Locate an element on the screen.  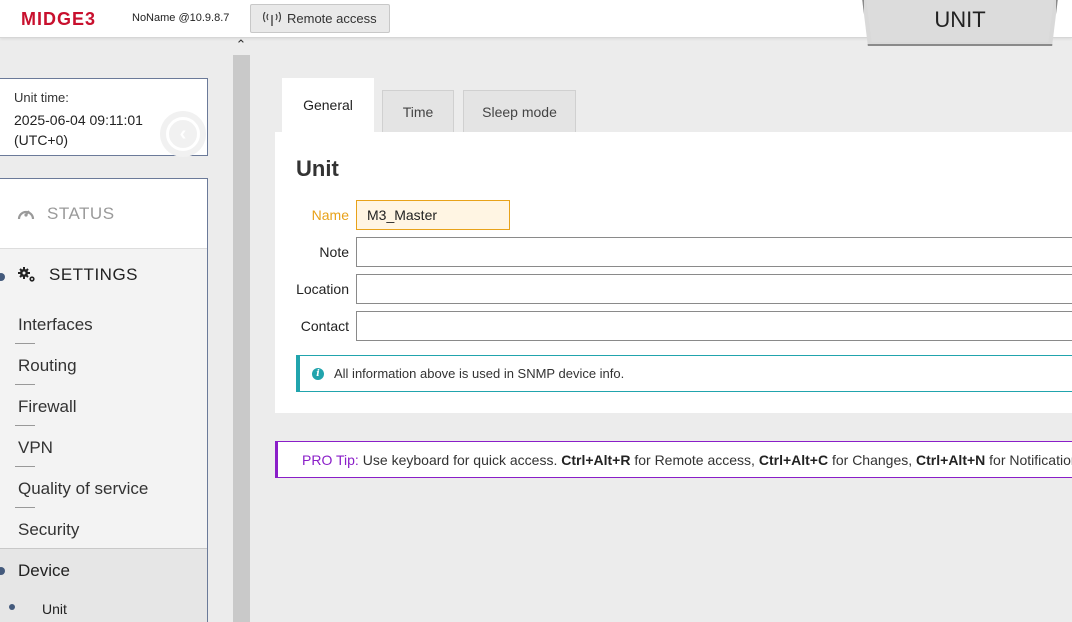
speedometer-icon is located at coordinates (26, 214).